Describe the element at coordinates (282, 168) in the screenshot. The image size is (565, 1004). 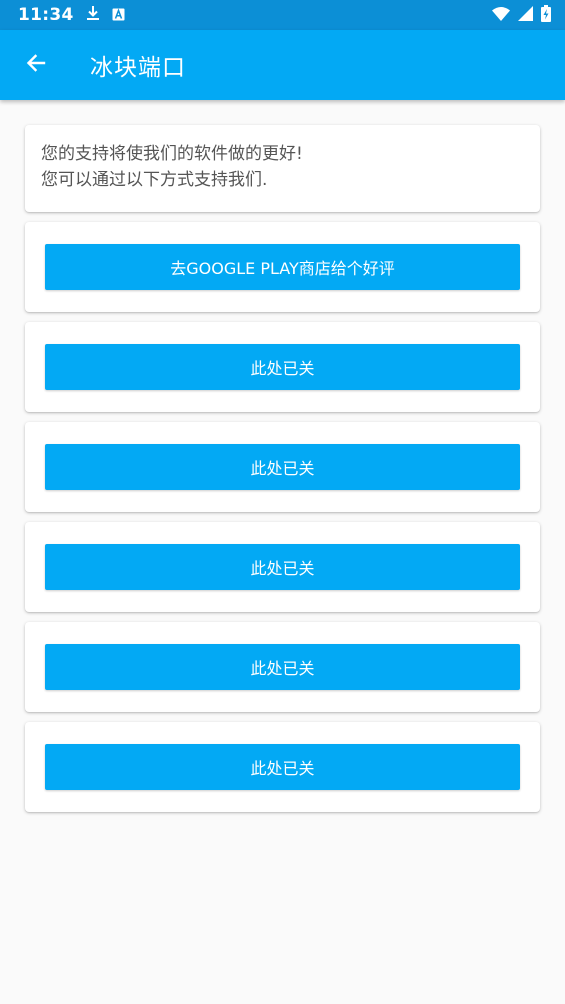
I see `info-card: 您的支持将使我们的软件做的更好! 您可以通过以下方式支持我们.` at that location.